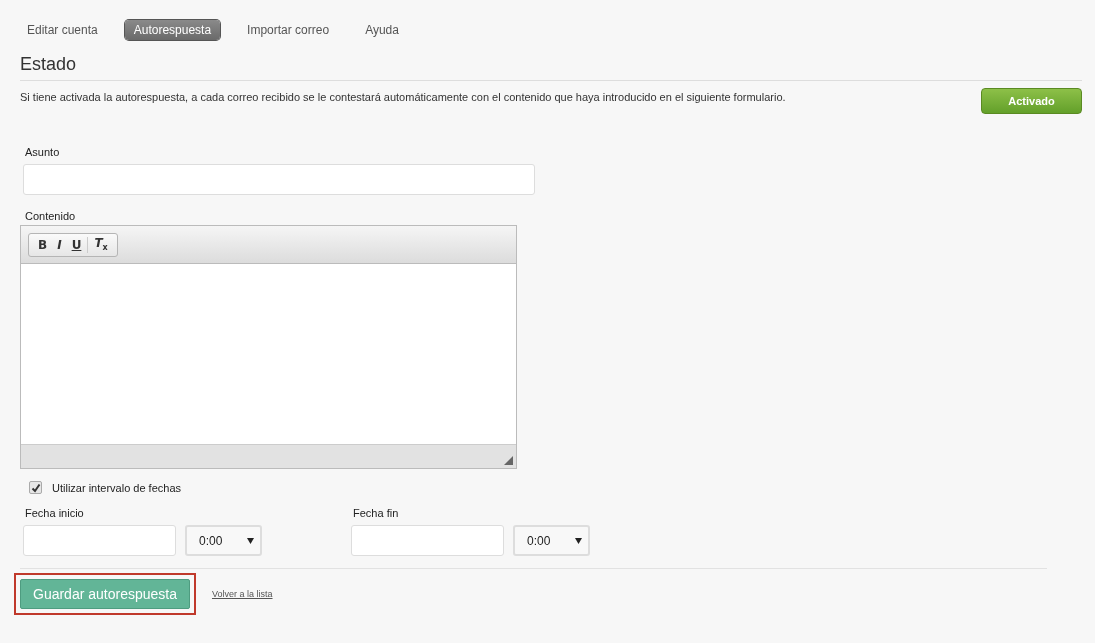 This screenshot has width=1095, height=643. I want to click on resize-grip-icon, so click(508, 460).